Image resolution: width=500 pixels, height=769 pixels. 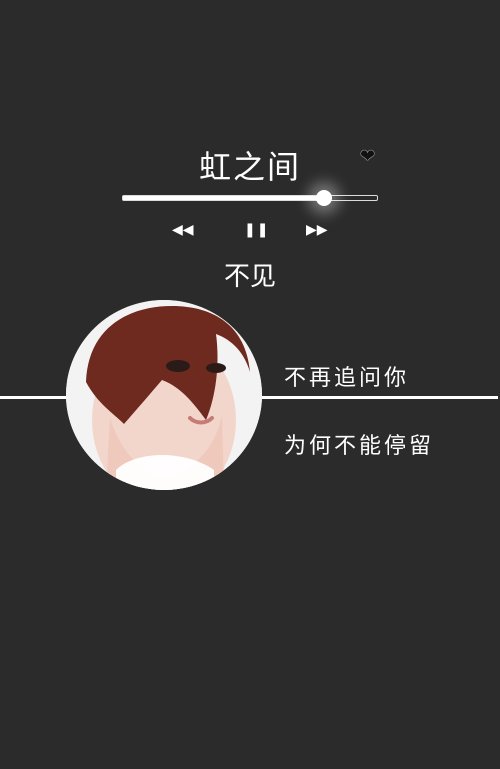 What do you see at coordinates (249, 167) in the screenshot?
I see `song-title: 虹之间` at bounding box center [249, 167].